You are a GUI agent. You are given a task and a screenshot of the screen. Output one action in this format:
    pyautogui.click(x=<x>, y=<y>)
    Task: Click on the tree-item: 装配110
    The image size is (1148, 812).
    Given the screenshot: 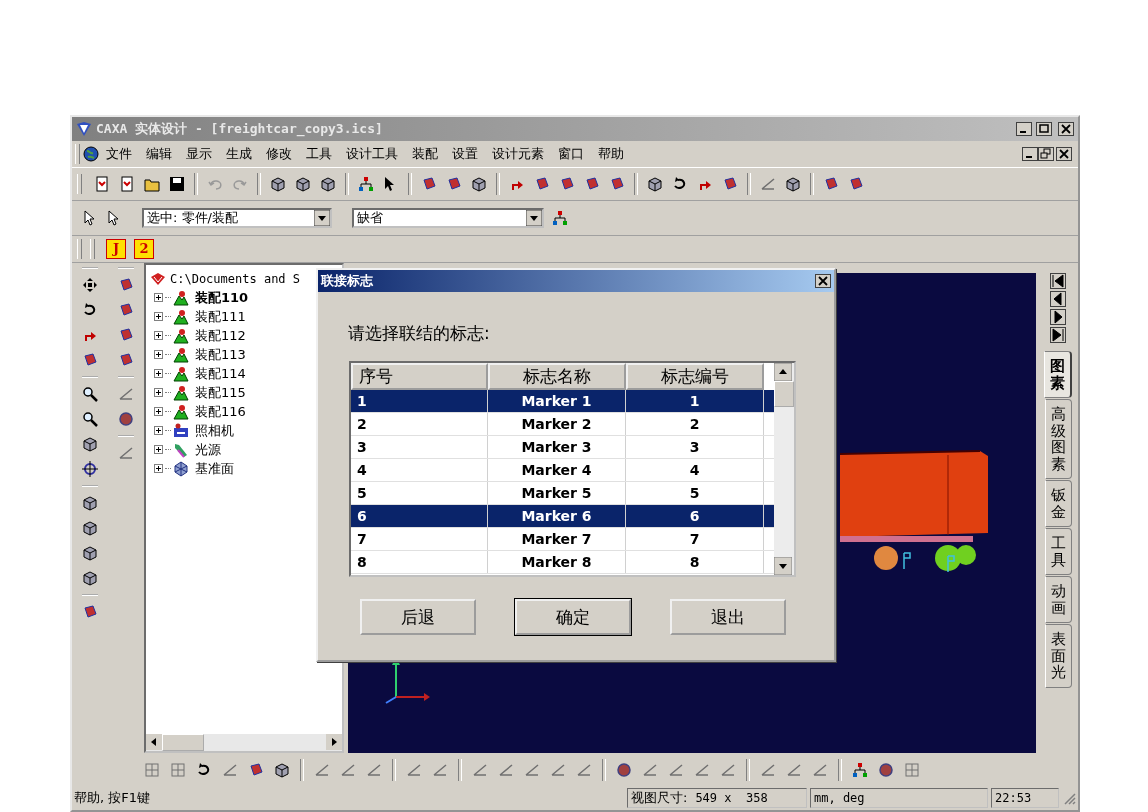 What is the action you would take?
    pyautogui.click(x=222, y=297)
    